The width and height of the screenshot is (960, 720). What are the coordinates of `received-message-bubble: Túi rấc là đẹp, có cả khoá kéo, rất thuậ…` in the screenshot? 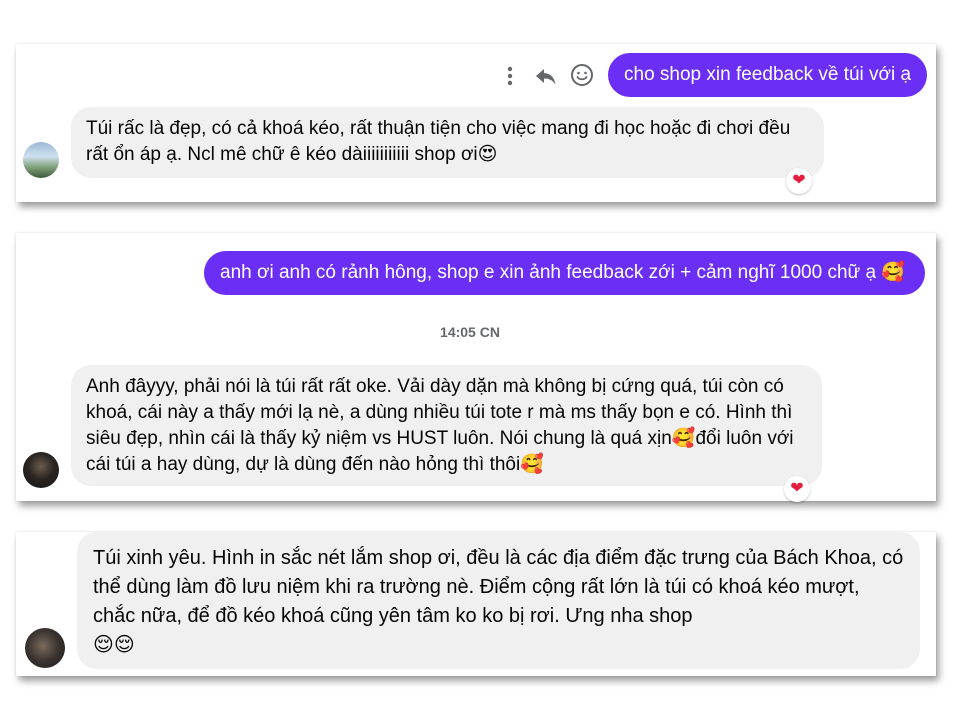 It's located at (447, 142).